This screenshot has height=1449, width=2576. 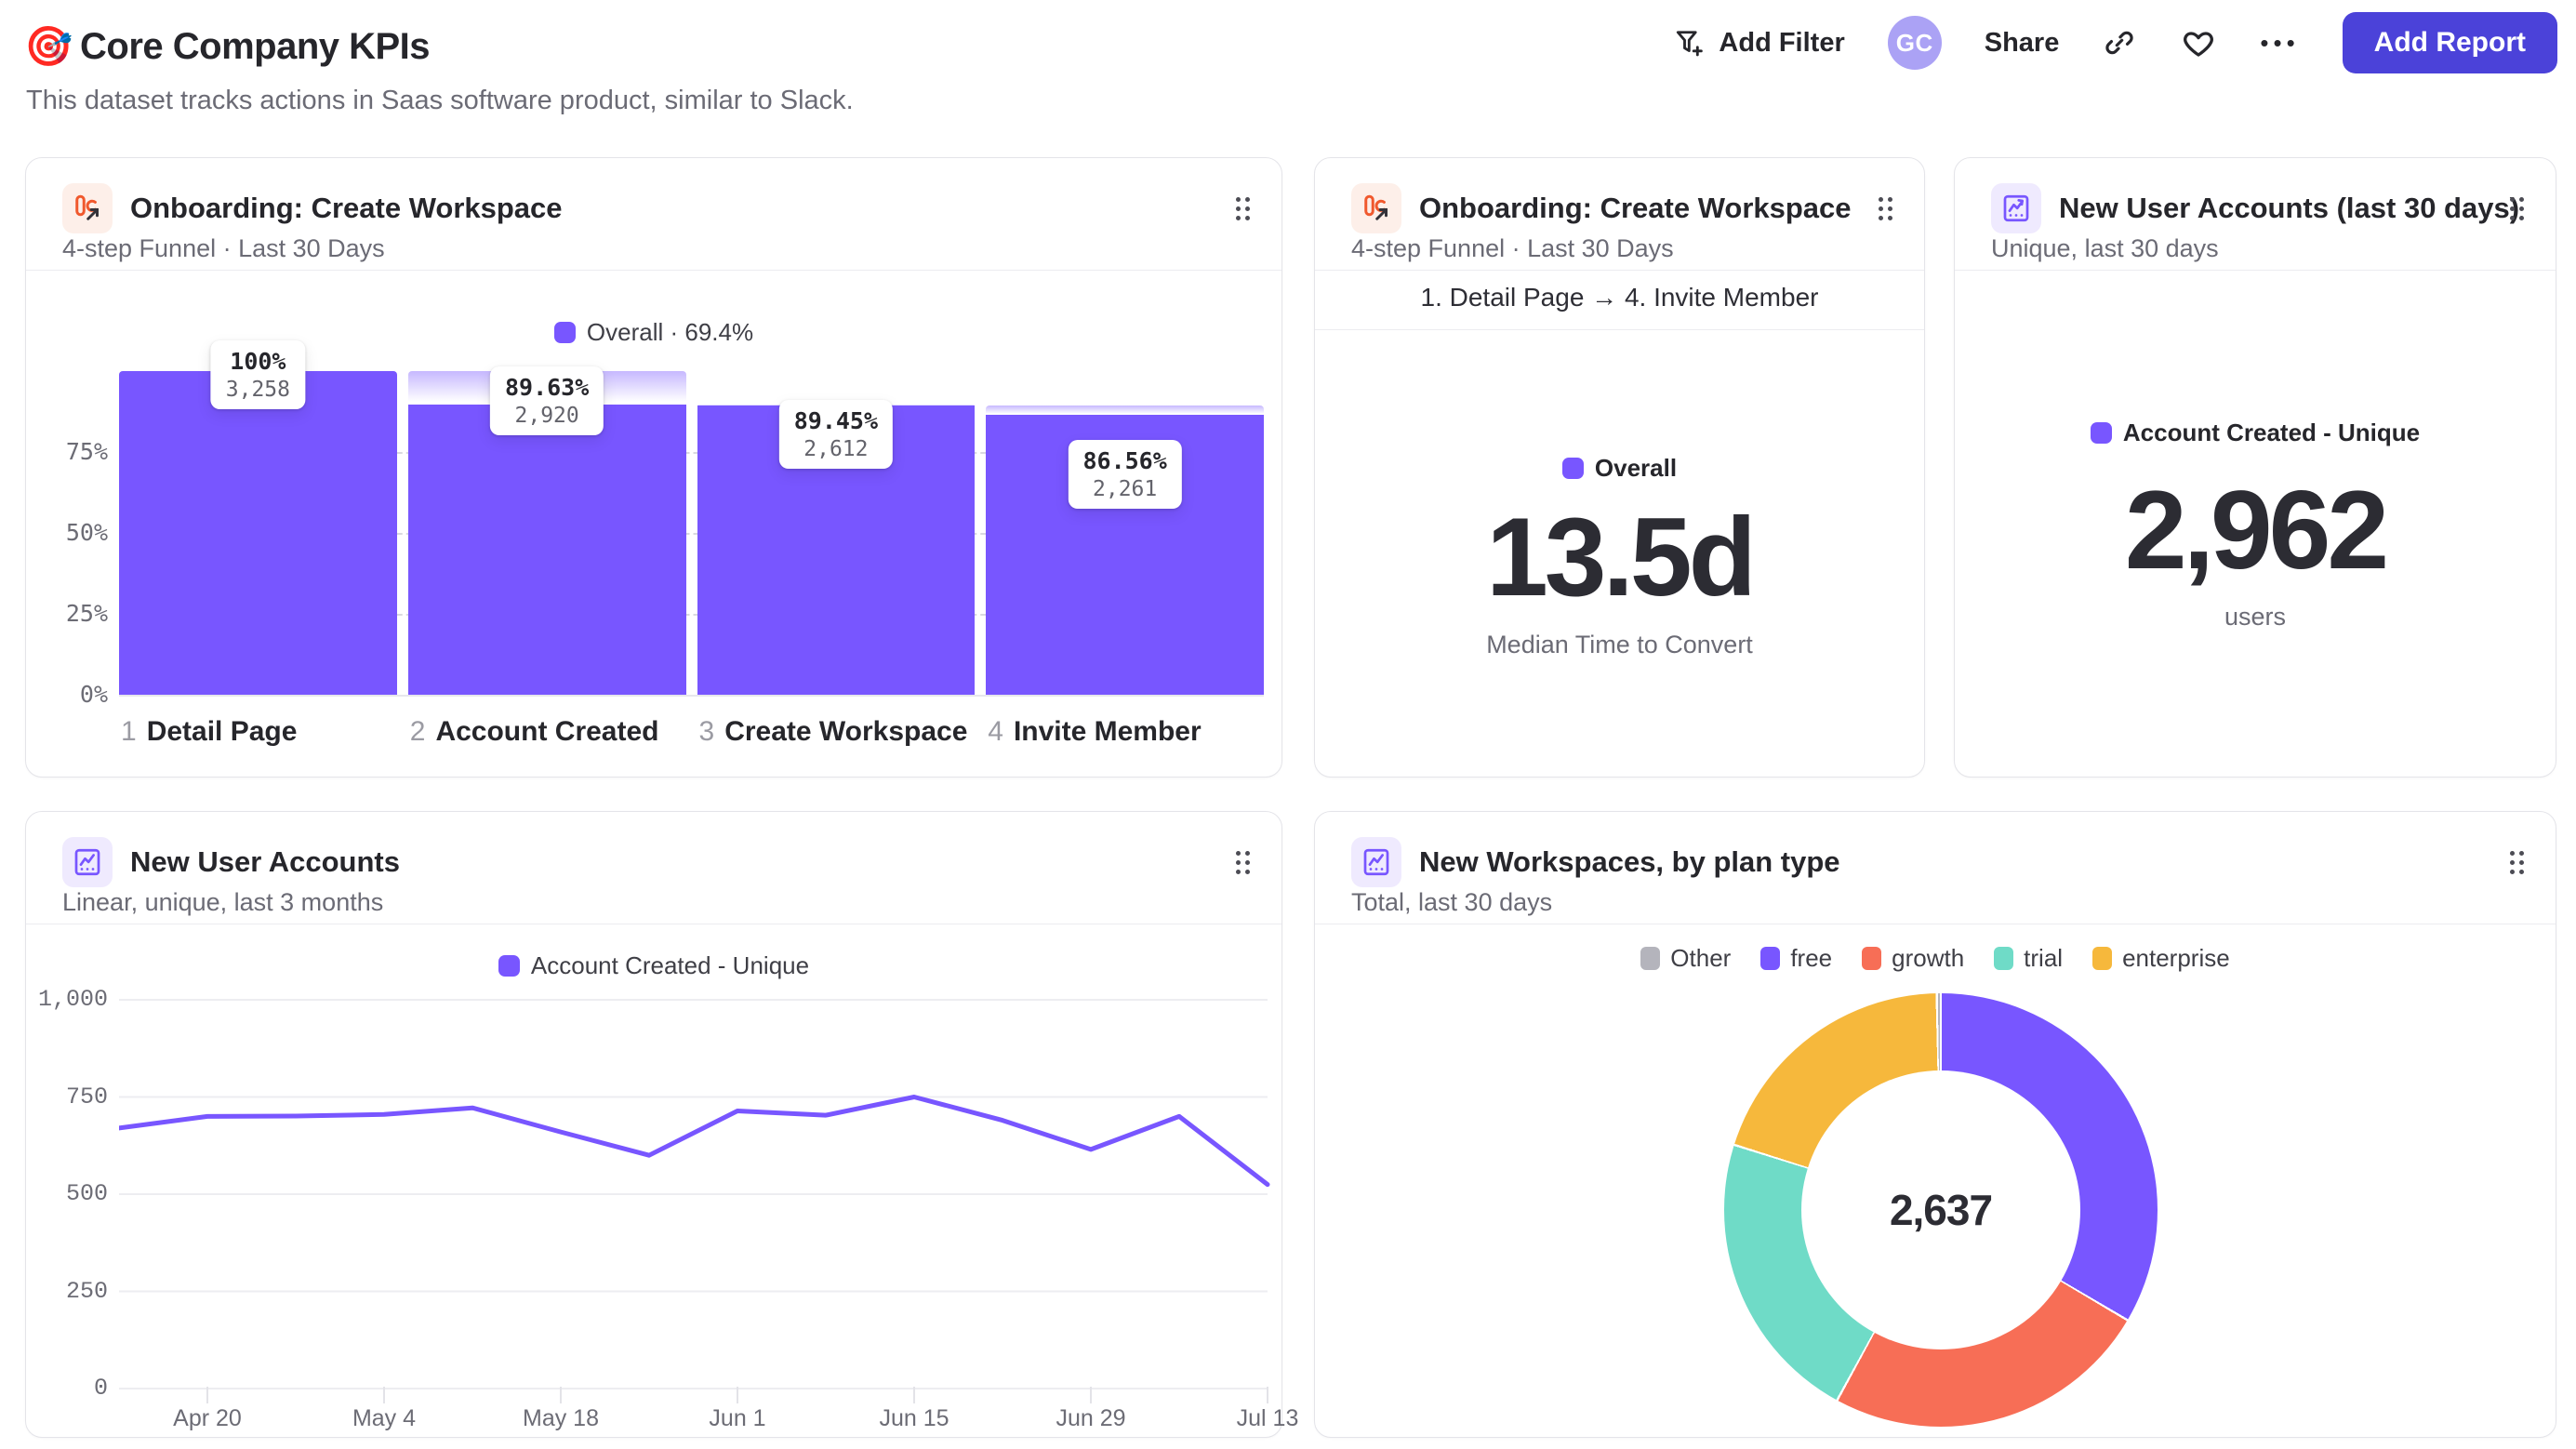 I want to click on metric-legend: Account Created - Unique, so click(x=2255, y=433).